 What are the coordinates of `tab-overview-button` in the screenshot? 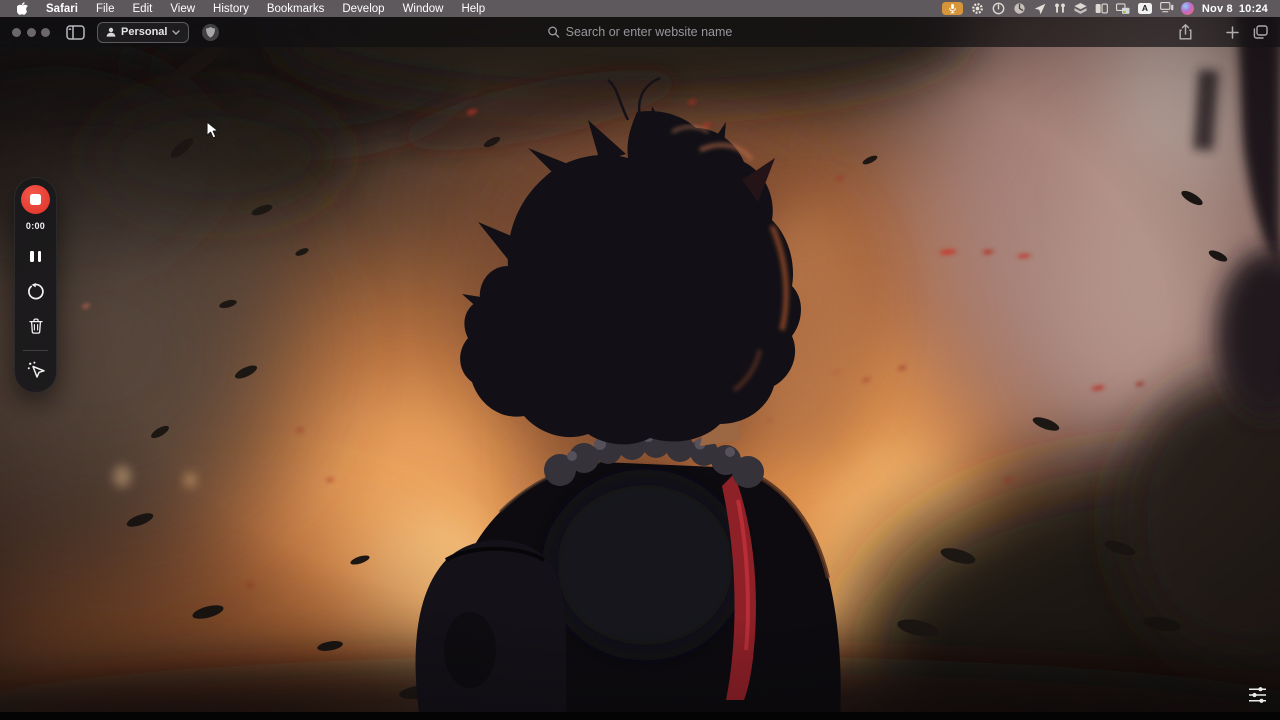 It's located at (1260, 32).